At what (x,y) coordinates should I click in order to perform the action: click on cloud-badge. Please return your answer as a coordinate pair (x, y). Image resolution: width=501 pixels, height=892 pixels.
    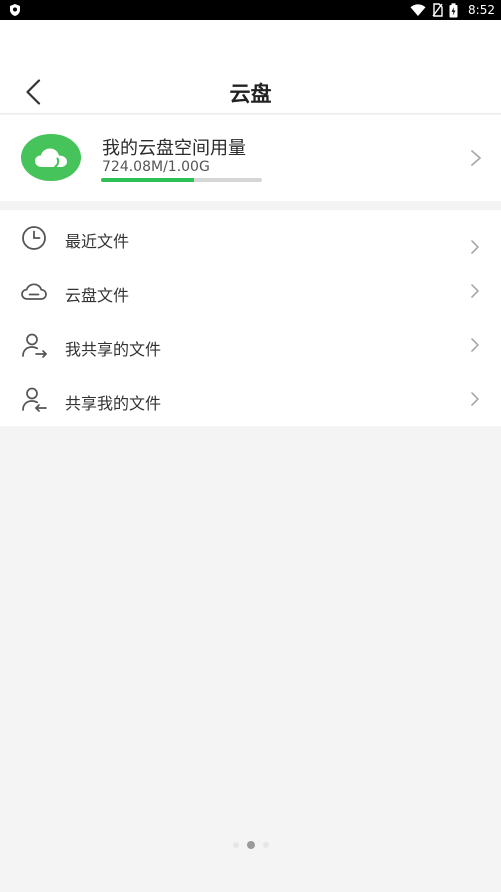
    Looking at the image, I should click on (51, 157).